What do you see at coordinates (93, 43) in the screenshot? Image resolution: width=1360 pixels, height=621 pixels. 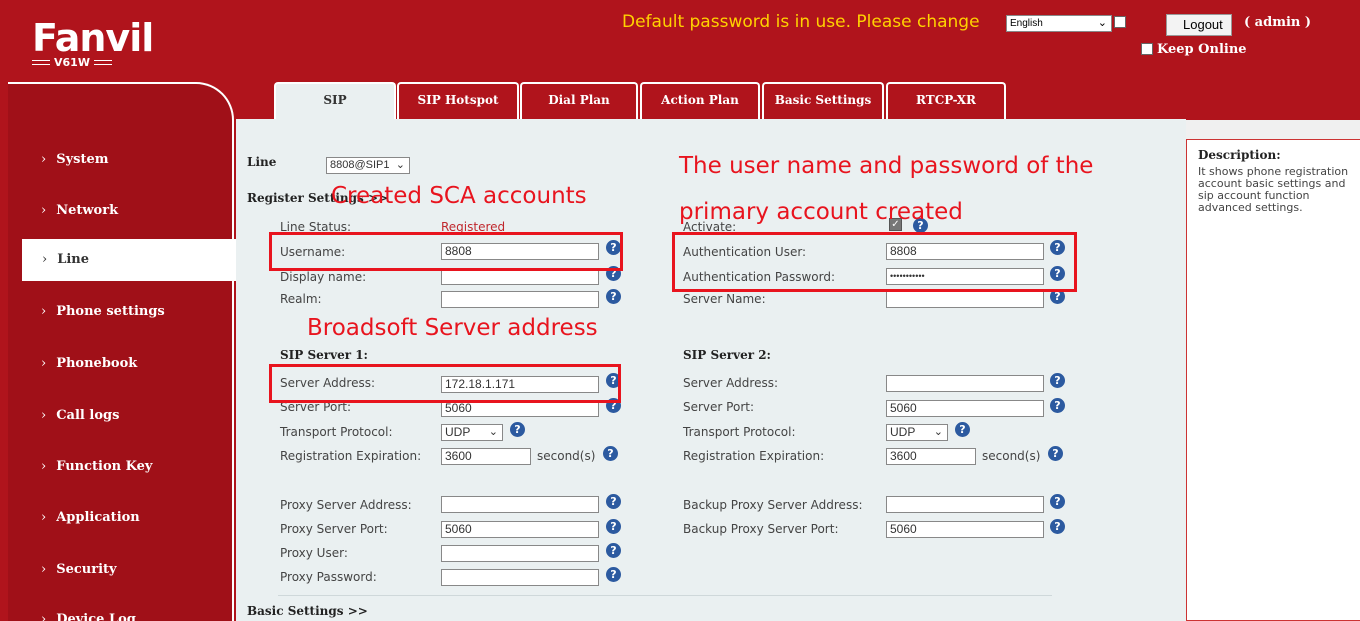 I see `fanvil-logo: Fanvil V61W` at bounding box center [93, 43].